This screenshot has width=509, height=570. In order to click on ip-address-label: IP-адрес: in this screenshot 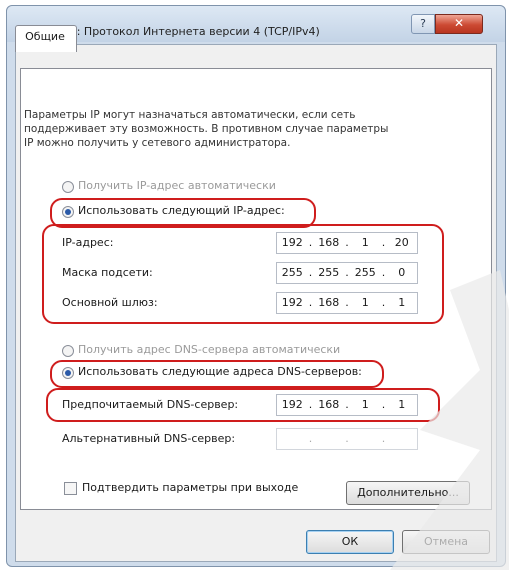, I will do `click(88, 242)`.